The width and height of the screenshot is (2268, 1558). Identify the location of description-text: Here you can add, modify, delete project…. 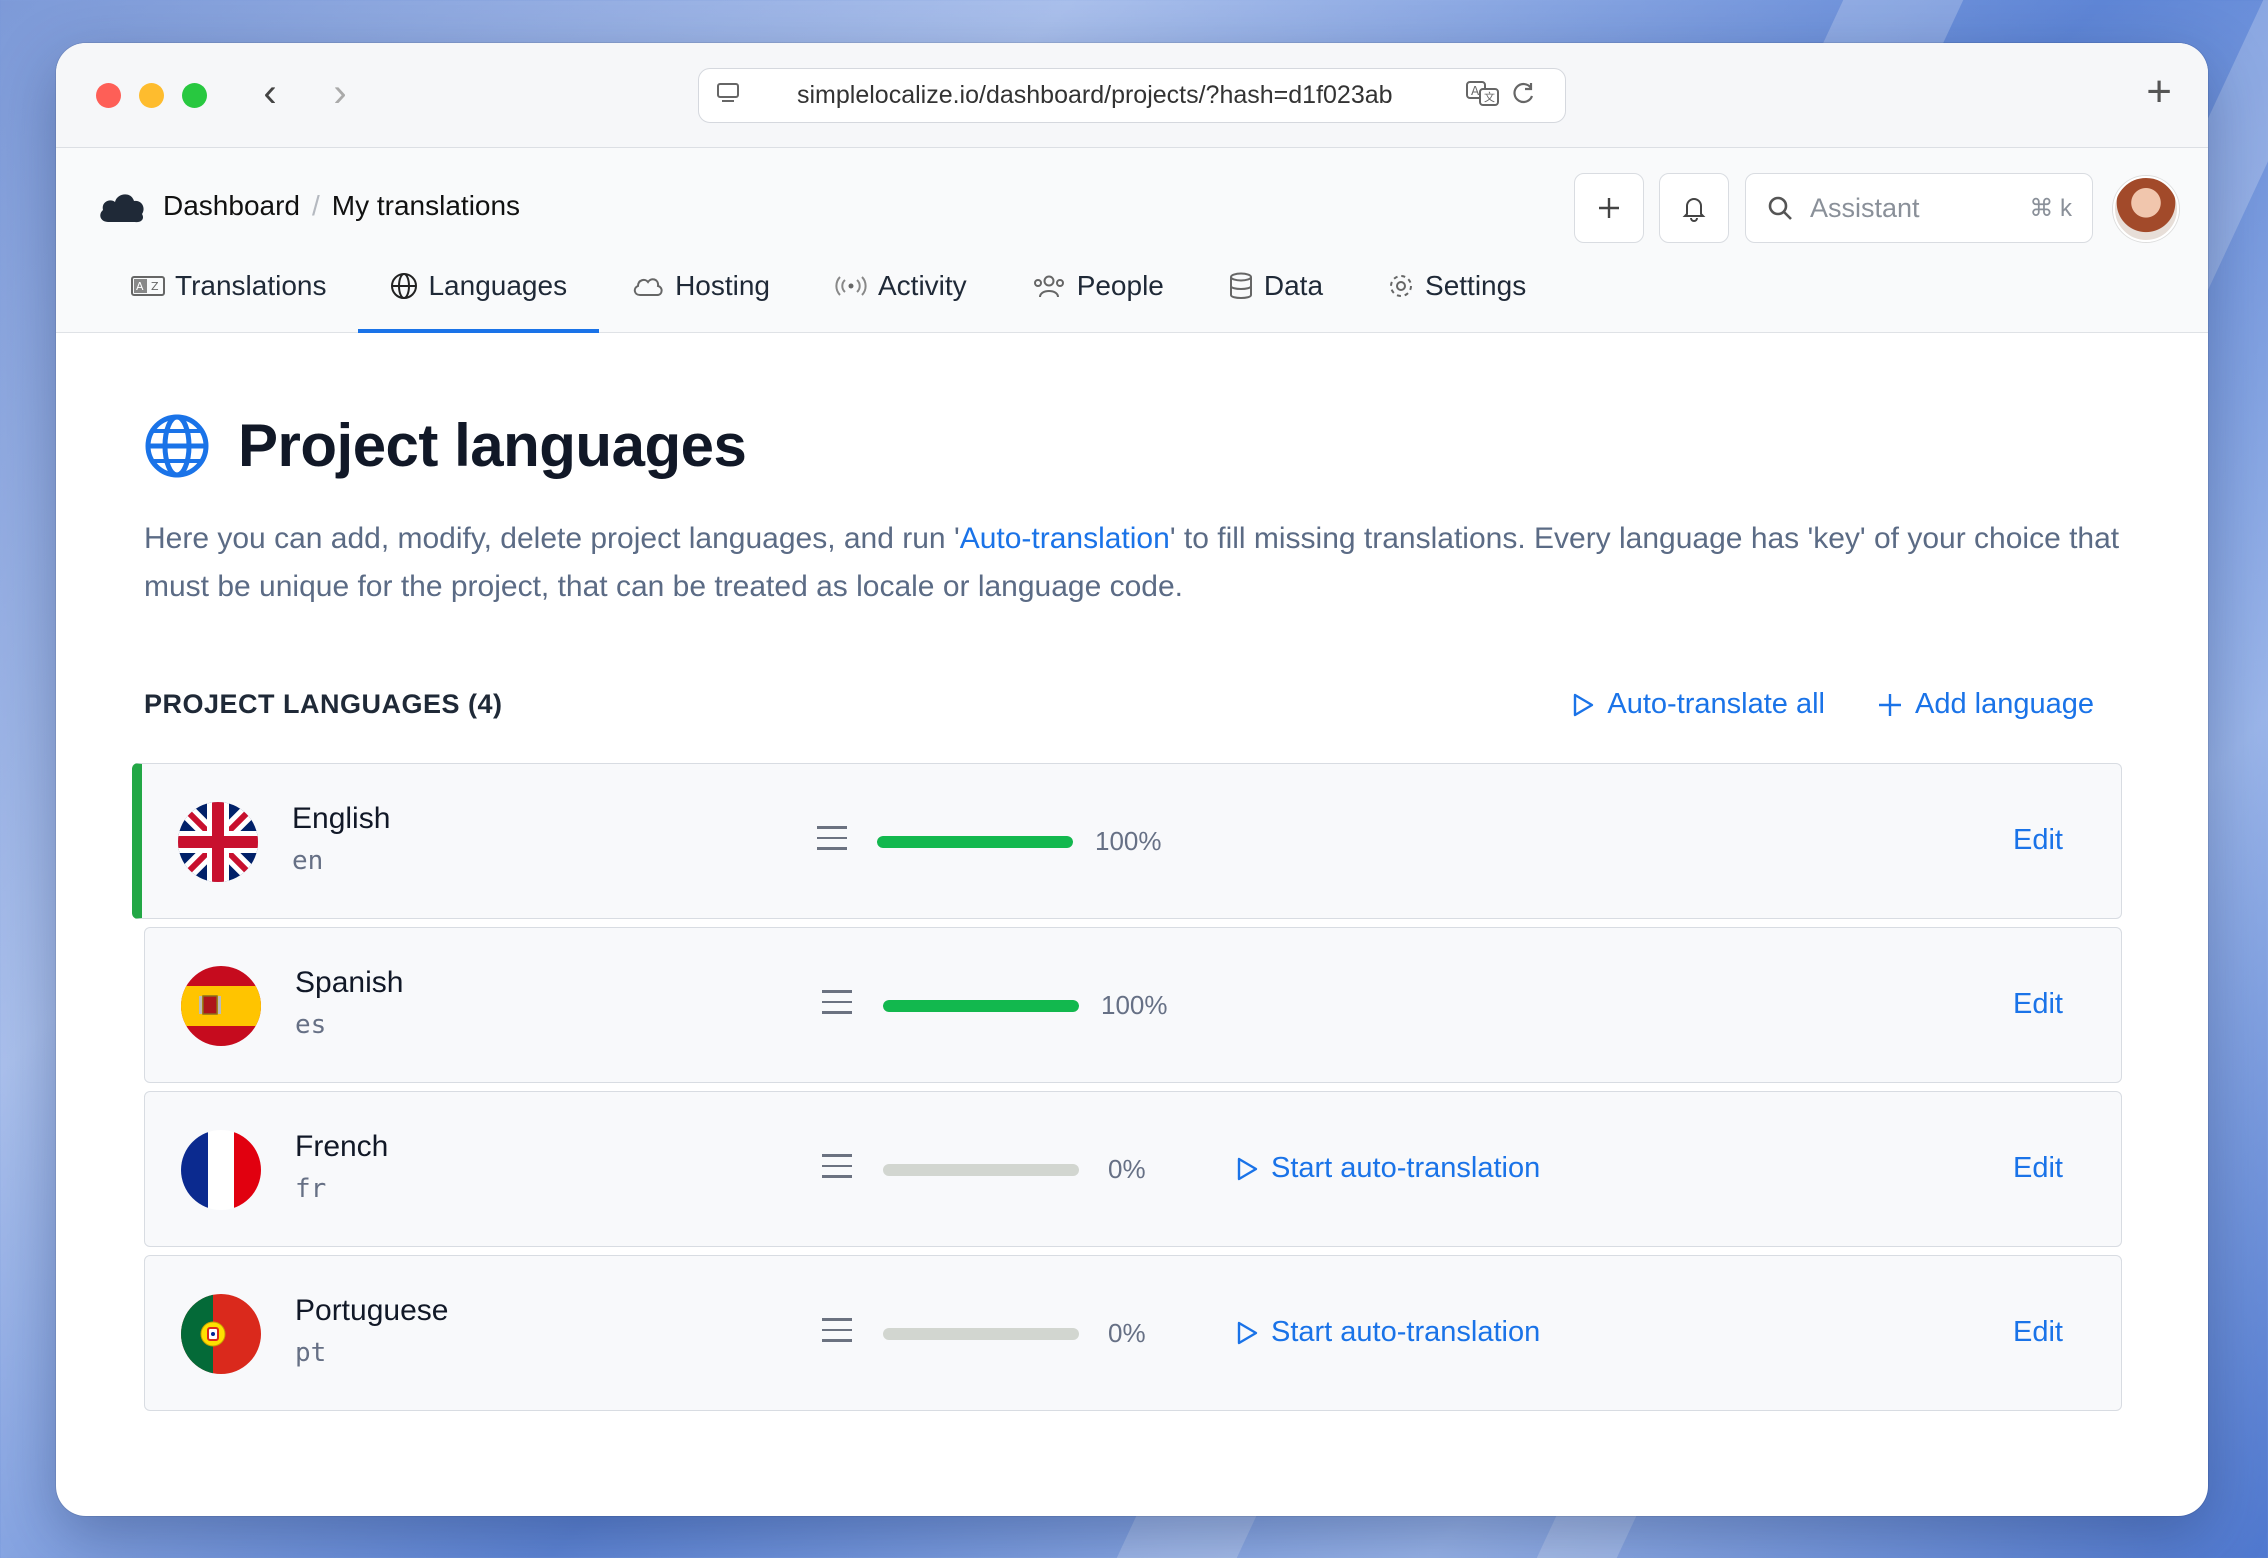
(552, 538).